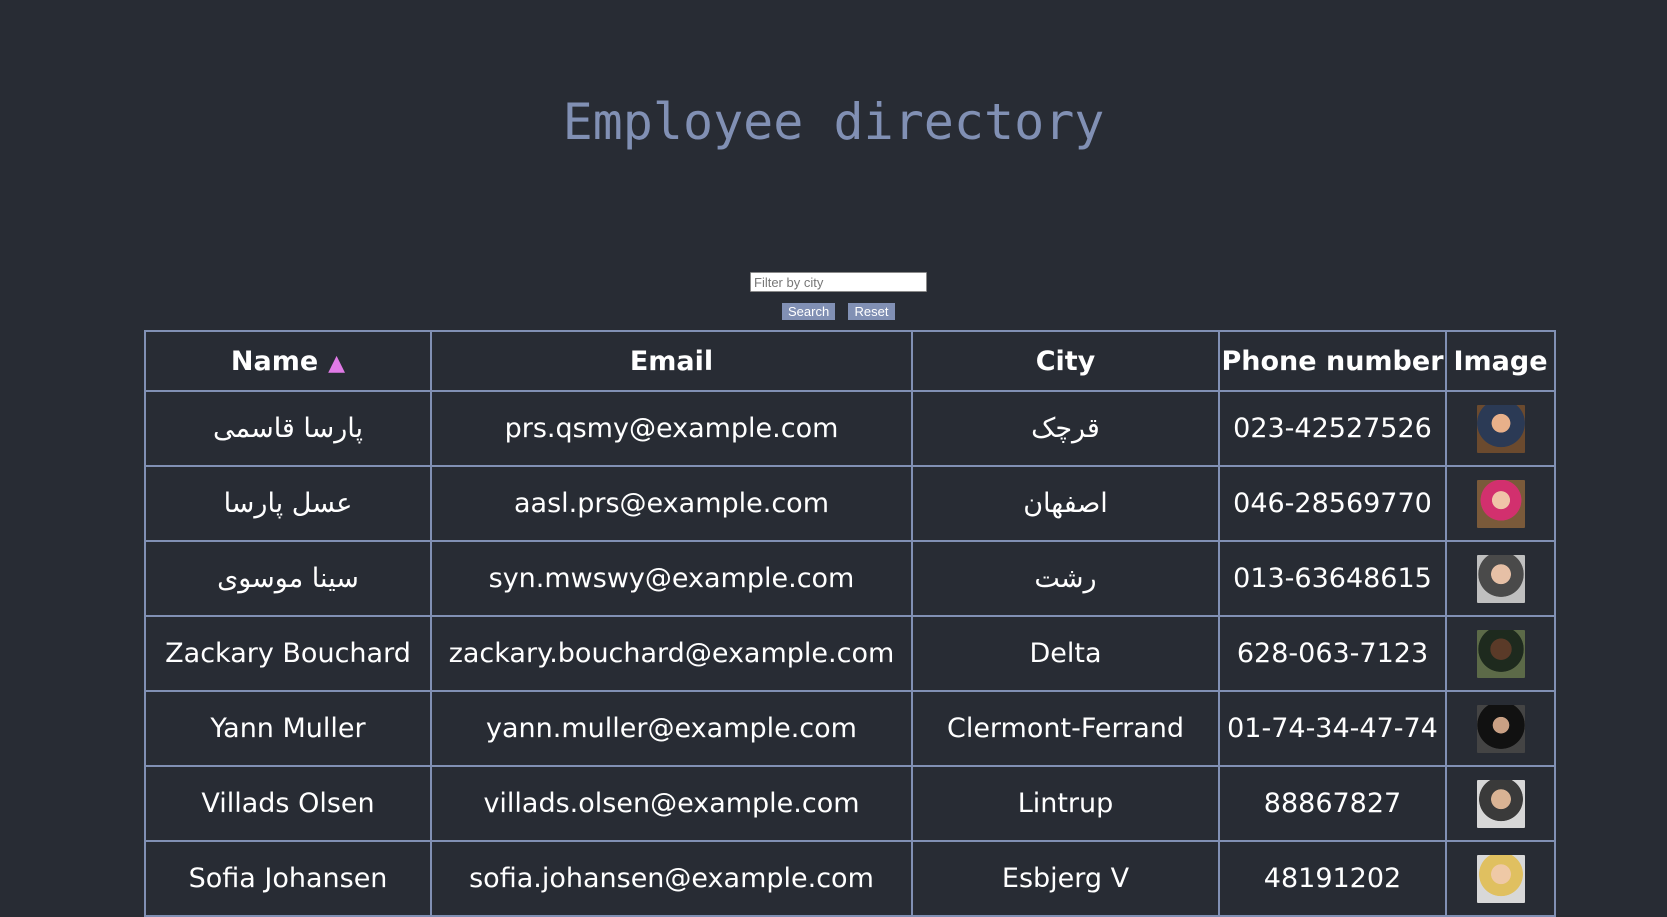  I want to click on employee-city: Delta, so click(1065, 653).